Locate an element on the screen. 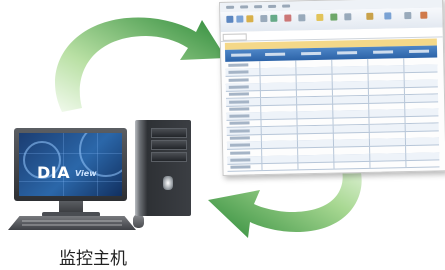 This screenshot has height=270, width=445. keyboard-icon is located at coordinates (72, 223).